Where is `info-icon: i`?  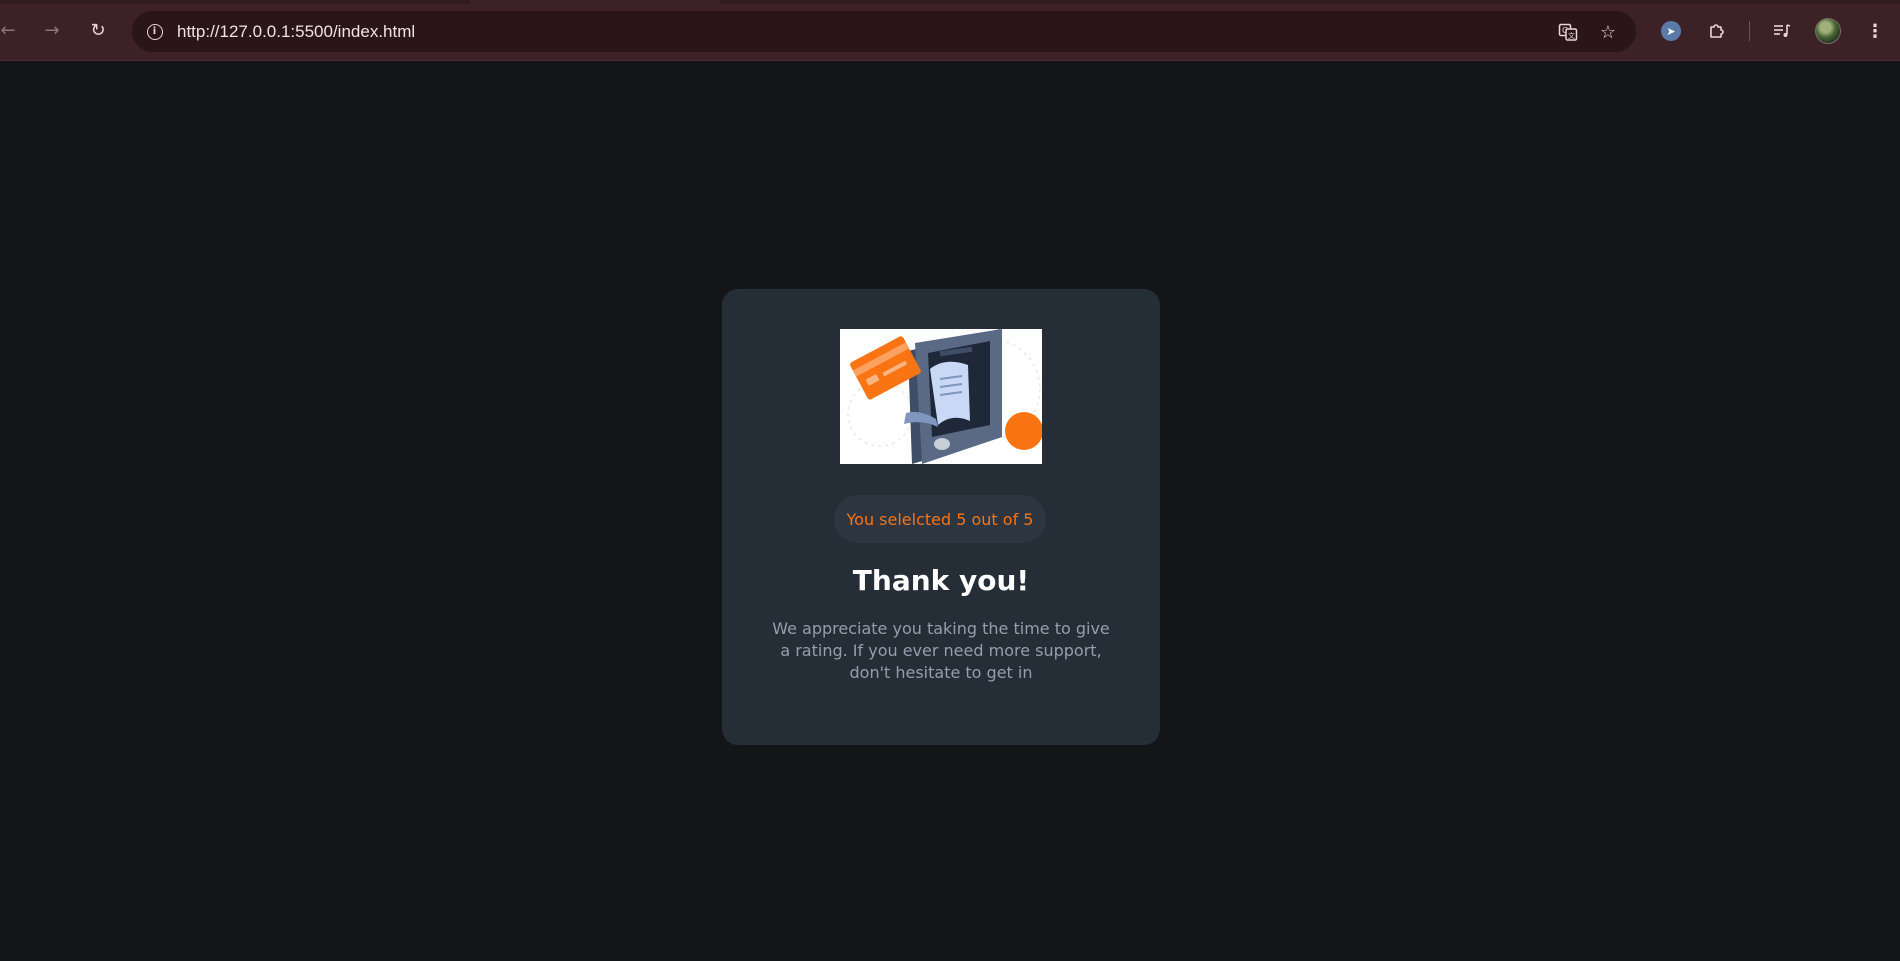
info-icon: i is located at coordinates (154, 31).